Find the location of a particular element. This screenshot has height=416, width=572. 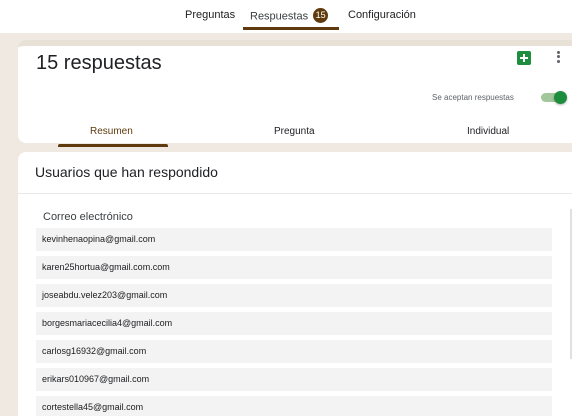

tab-configuracion: Configuración is located at coordinates (382, 15).